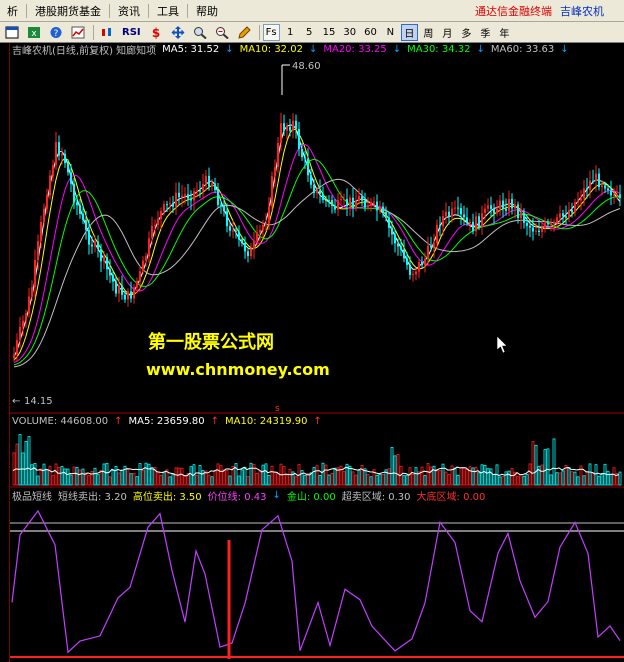 Image resolution: width=624 pixels, height=662 pixels. I want to click on move-icon-button, so click(178, 32).